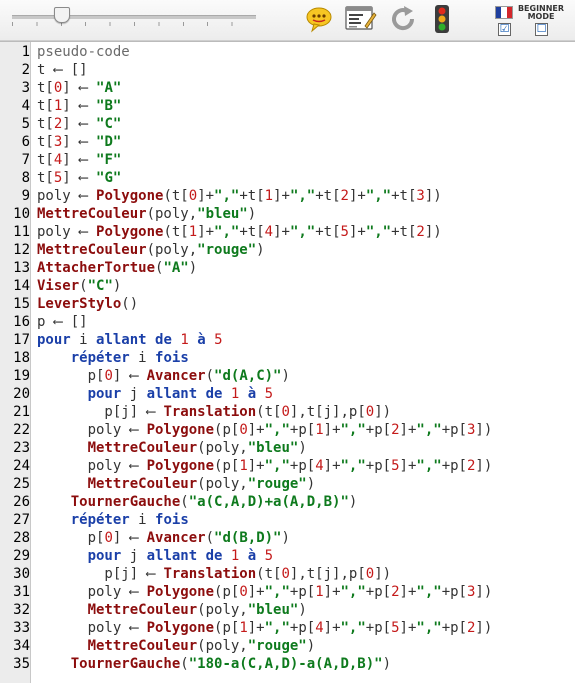 The image size is (575, 683). What do you see at coordinates (222, 610) in the screenshot?
I see `code-token: (poly,` at bounding box center [222, 610].